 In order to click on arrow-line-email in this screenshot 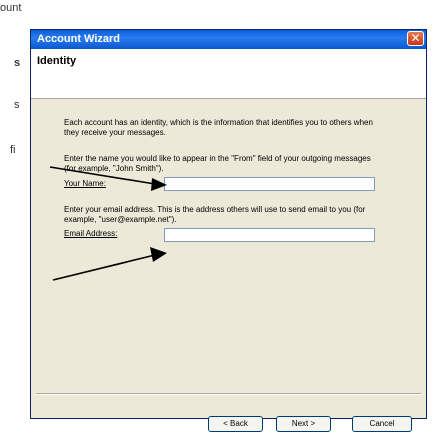, I will do `click(104, 267)`.